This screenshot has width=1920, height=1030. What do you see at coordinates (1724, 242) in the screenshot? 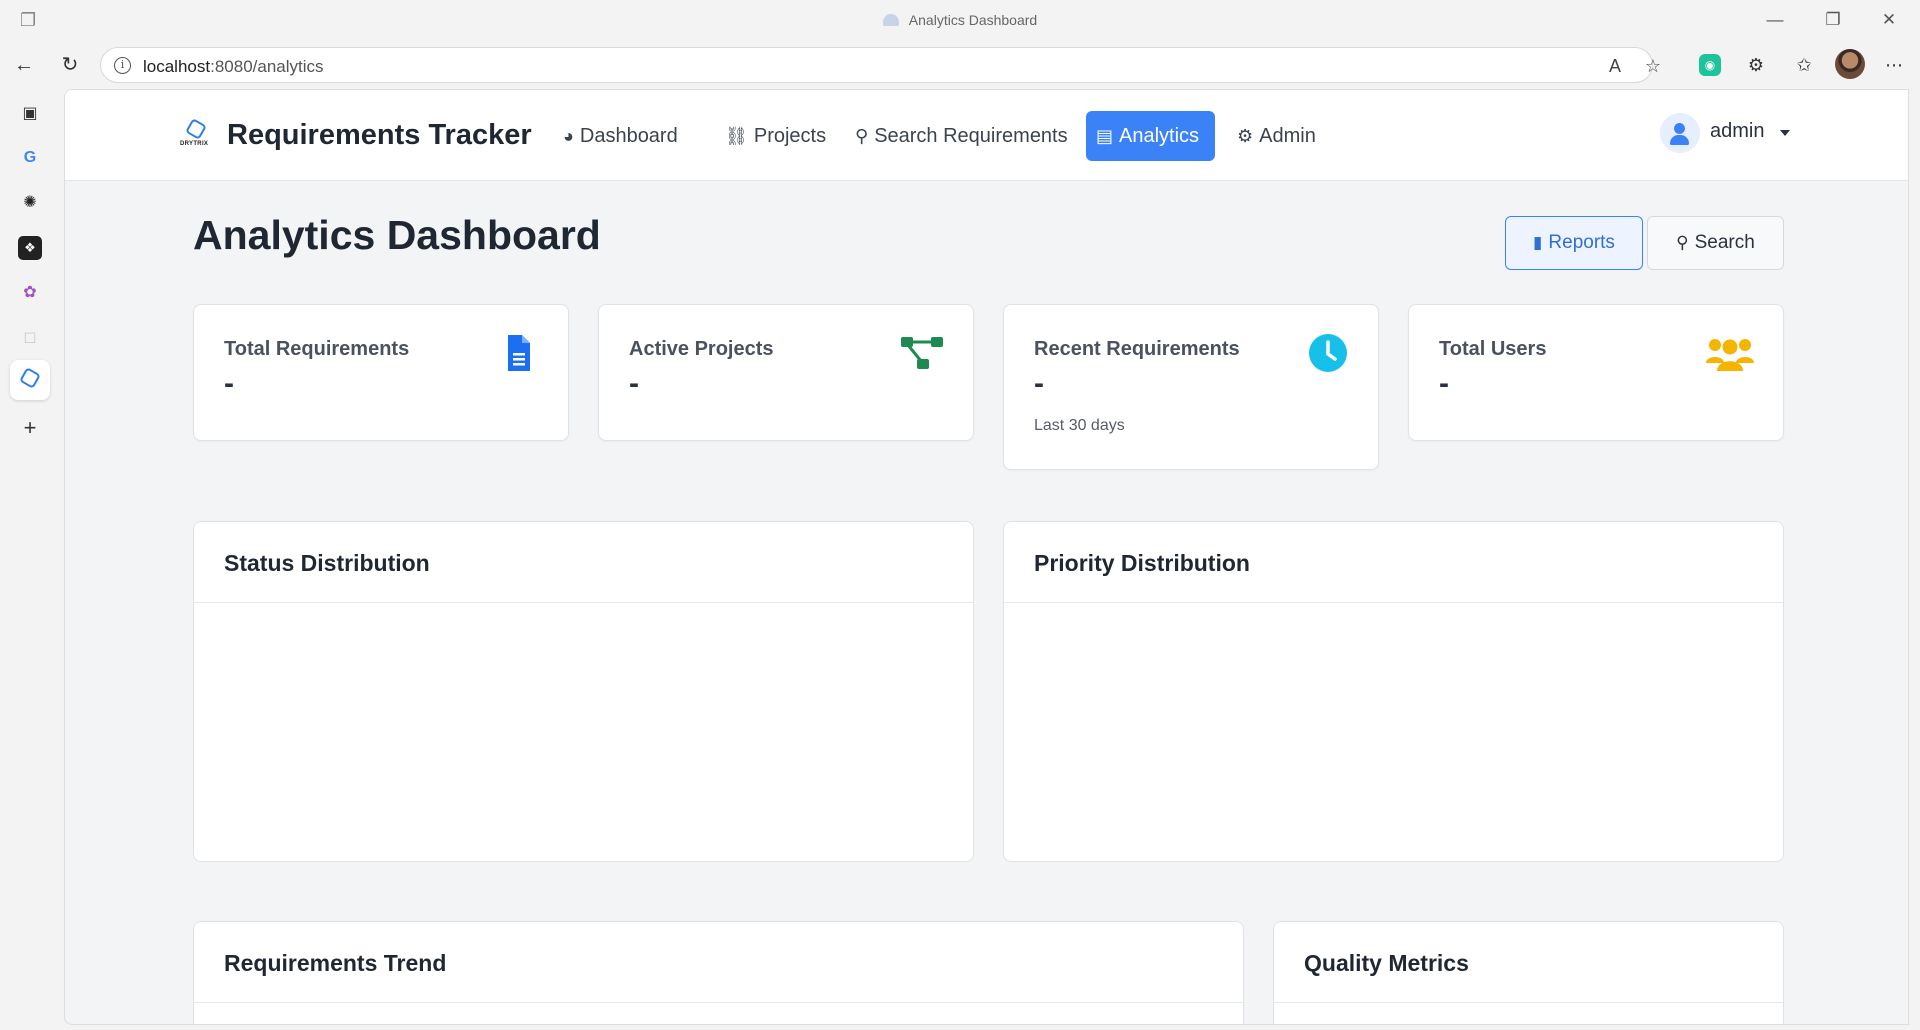
I see `search-label: Search` at bounding box center [1724, 242].